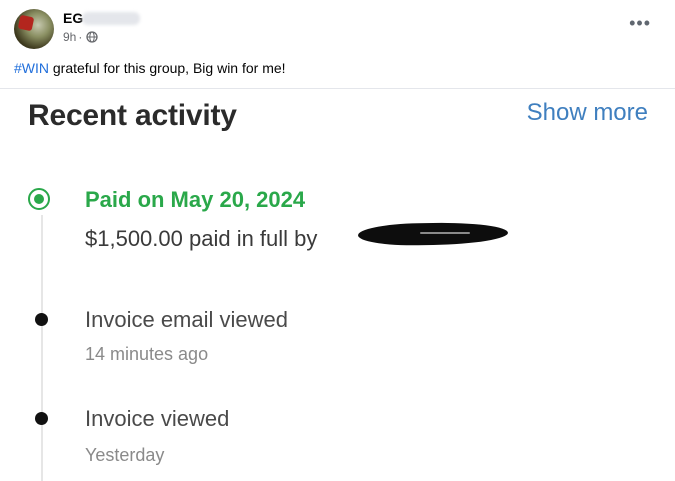  I want to click on avatar-detail, so click(26, 23).